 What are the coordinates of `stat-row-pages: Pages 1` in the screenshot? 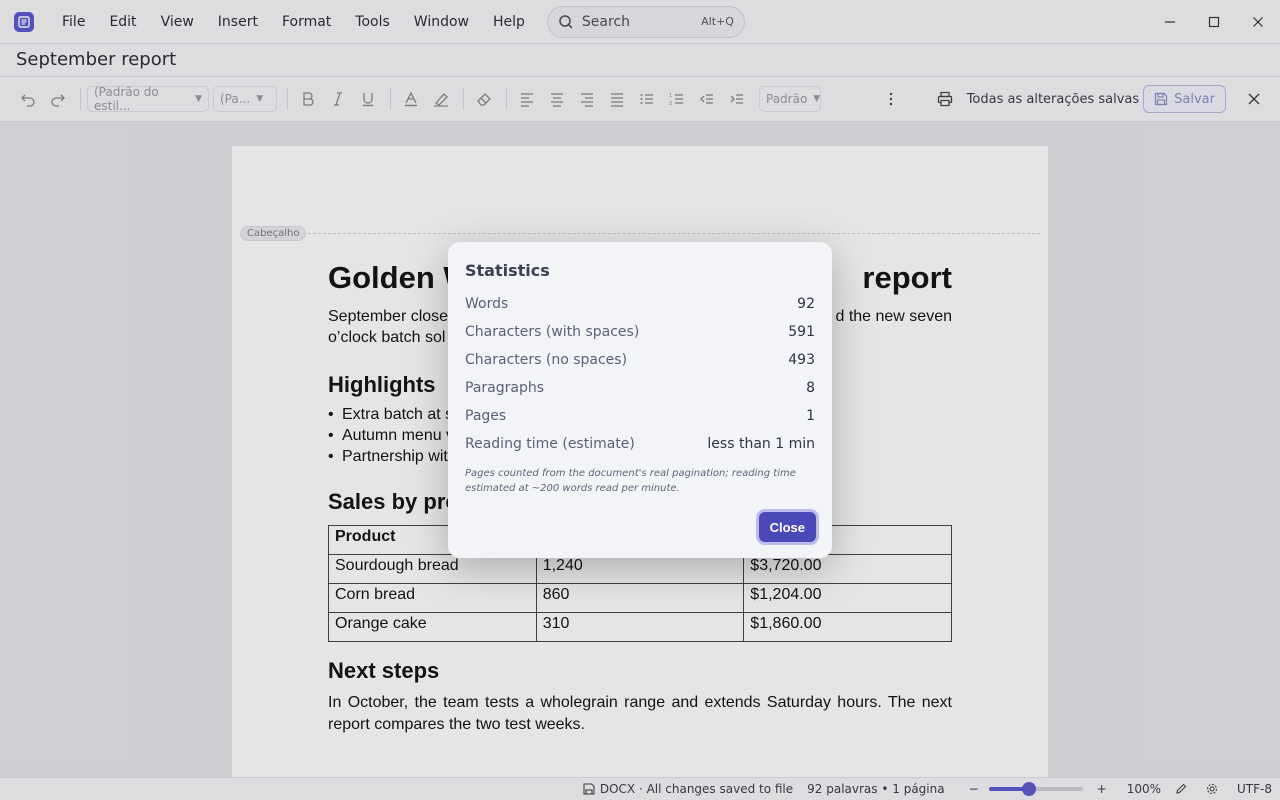 It's located at (640, 416).